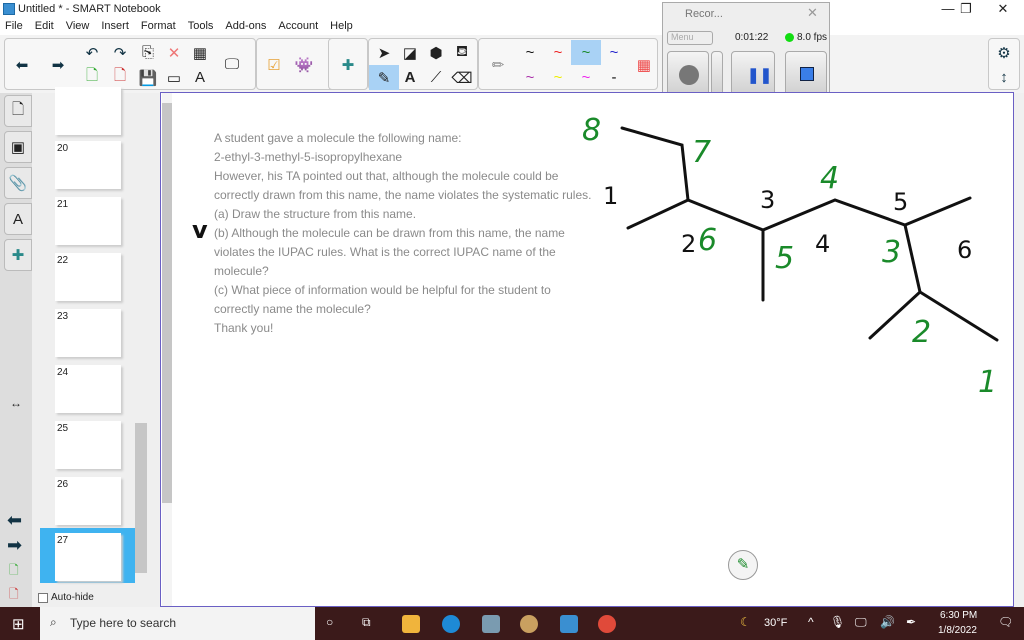 This screenshot has width=1024, height=640. I want to click on green-label: 4, so click(829, 178).